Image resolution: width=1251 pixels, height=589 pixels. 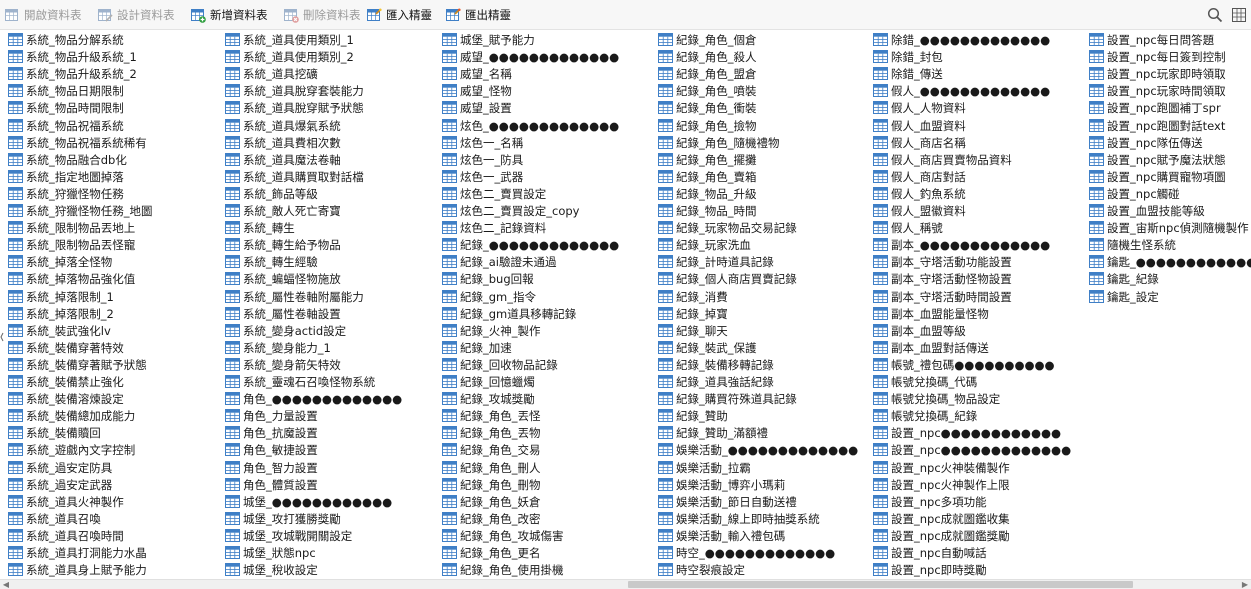 What do you see at coordinates (919, 210) in the screenshot?
I see `table-item: 假人_盟徽資料` at bounding box center [919, 210].